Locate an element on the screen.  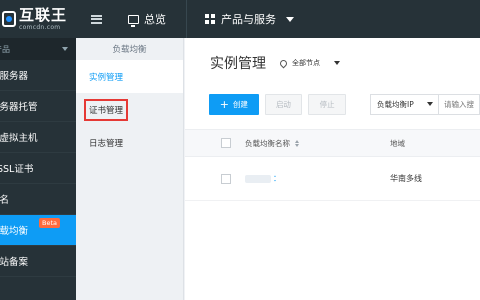
sidebar-item-icp: 网站备案 is located at coordinates (38, 261).